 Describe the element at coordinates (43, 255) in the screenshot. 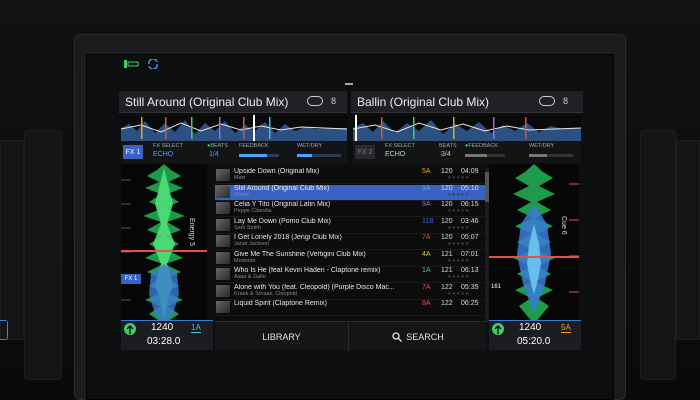

I see `left-hardware-panel-inner` at that location.